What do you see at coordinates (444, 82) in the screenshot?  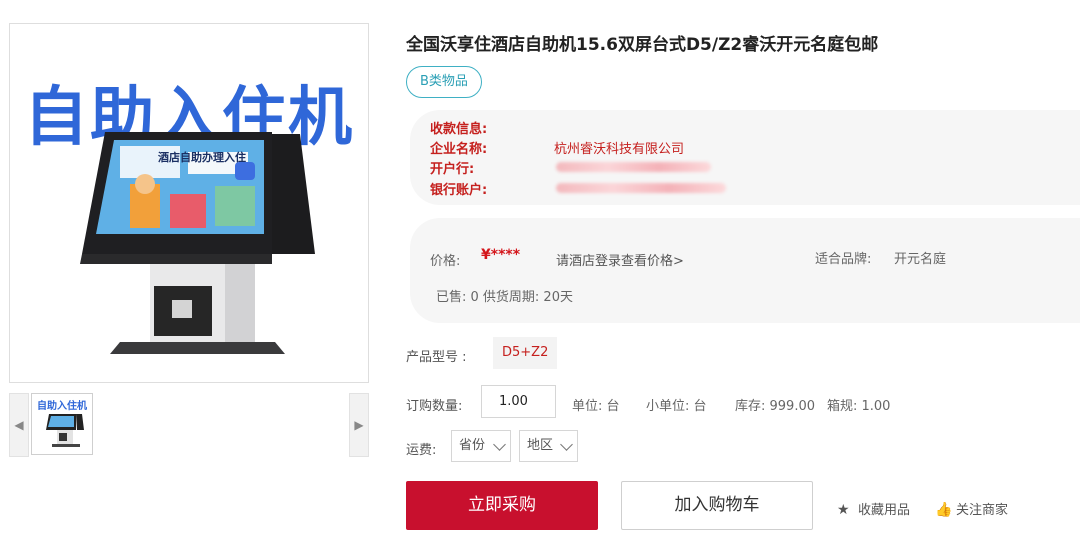 I see `category-tag: B类物品` at bounding box center [444, 82].